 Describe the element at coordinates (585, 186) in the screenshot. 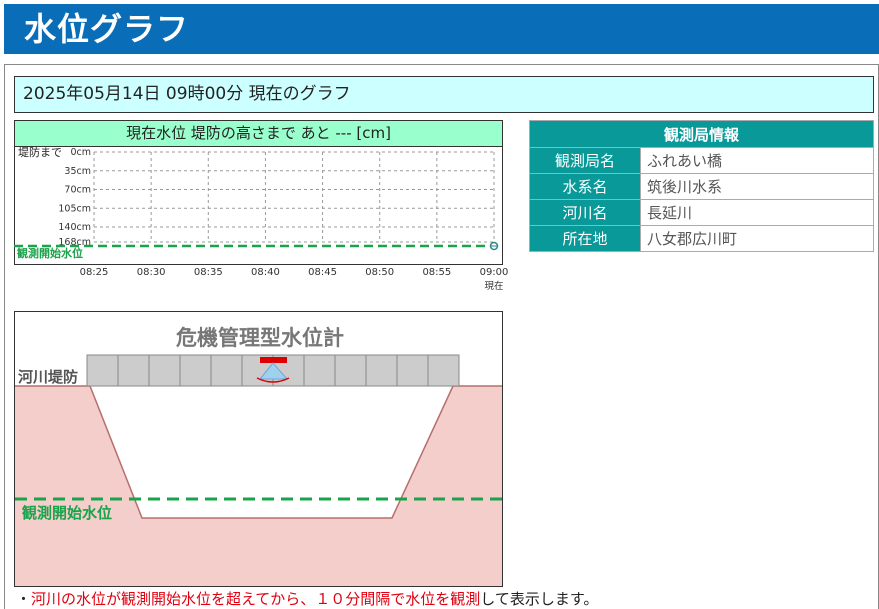

I see `water-system-label: 水系名` at that location.